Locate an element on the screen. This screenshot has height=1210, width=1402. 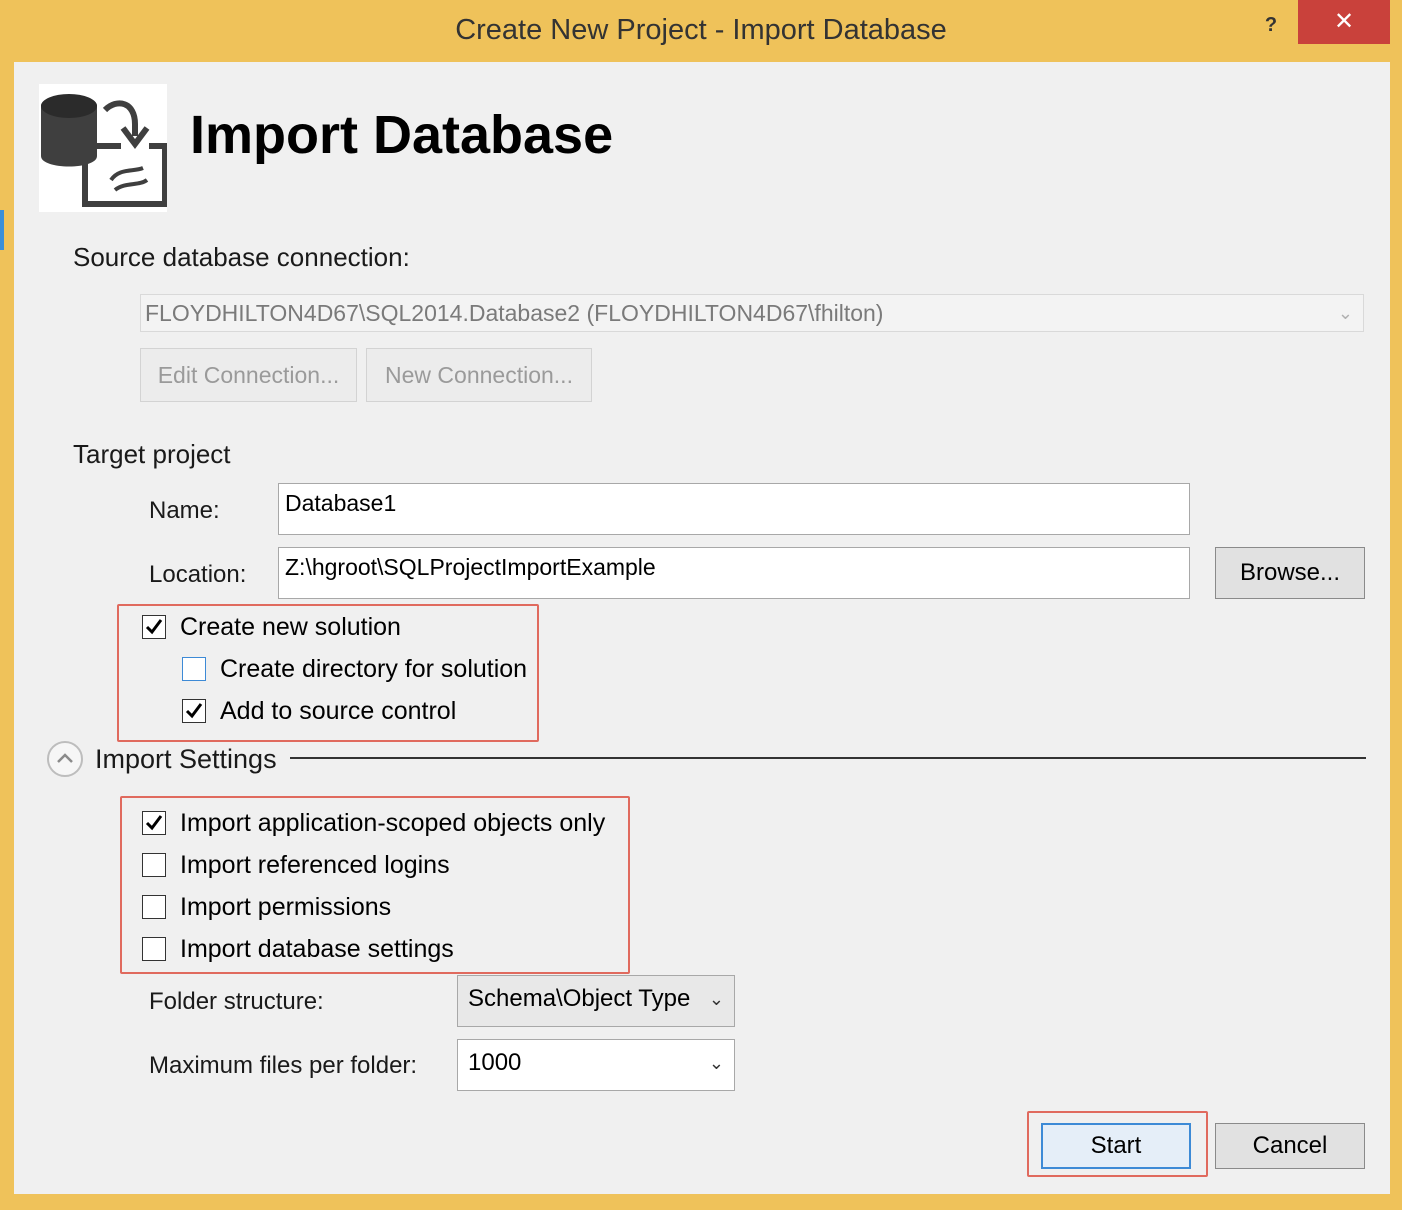
location-input: Z:\hgroot\SQLProjectImportExample is located at coordinates (734, 573).